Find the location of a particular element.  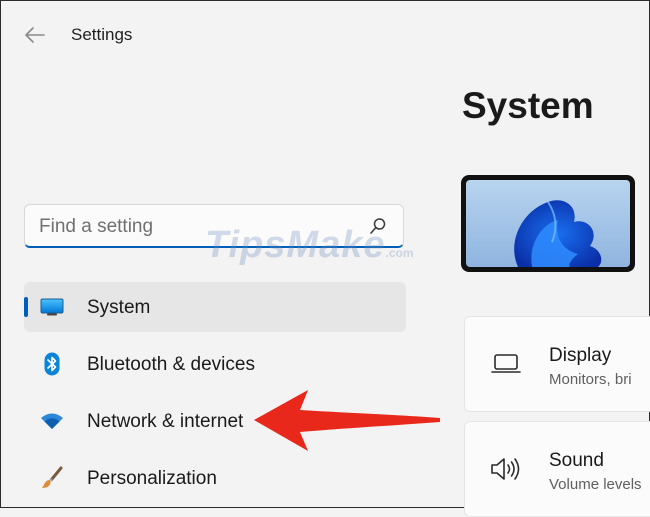

card-title: Display is located at coordinates (580, 355).